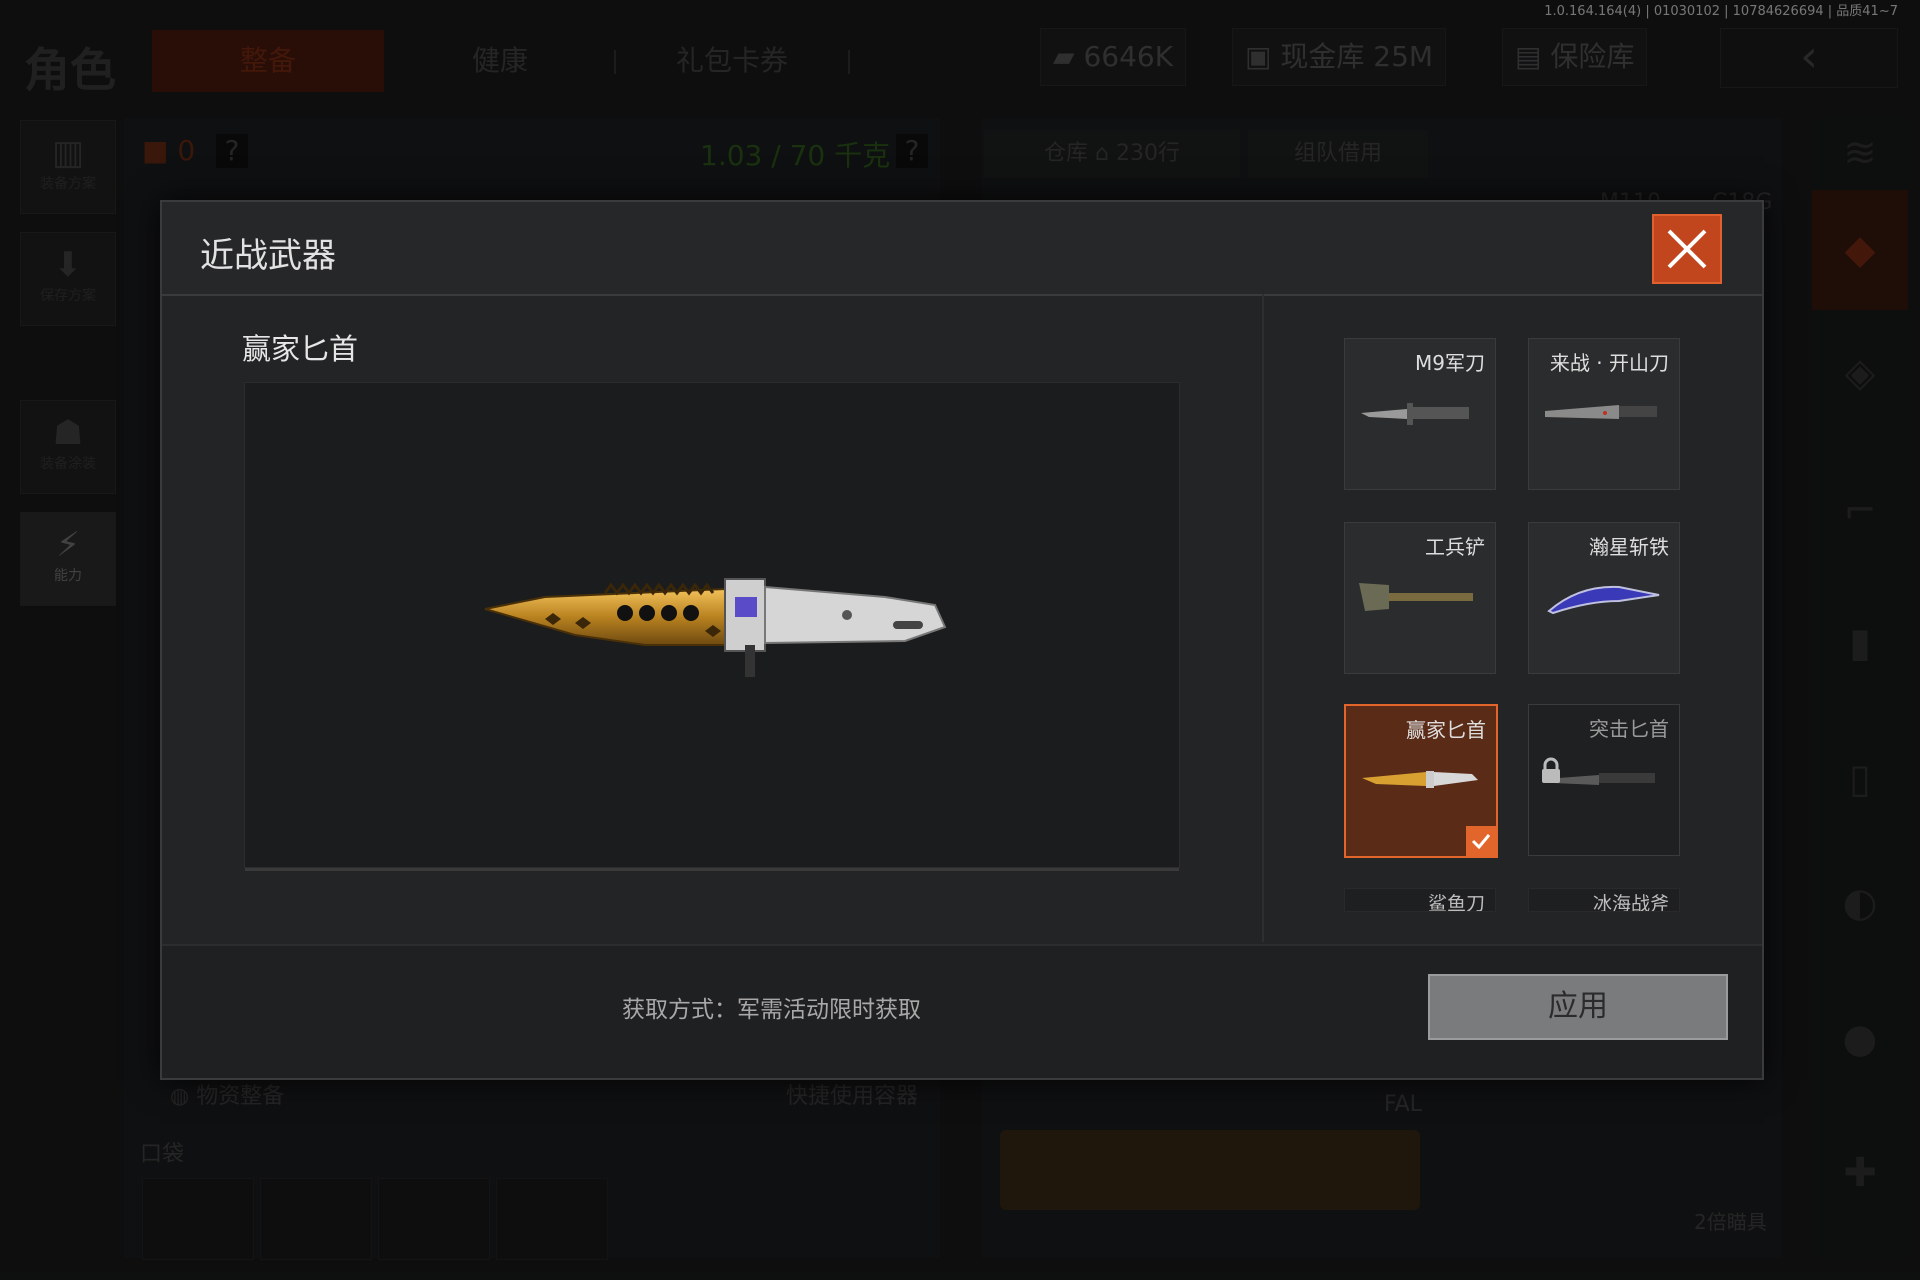  What do you see at coordinates (771, 1010) in the screenshot?
I see `acquire-method-text: 获取方式：军需活动限时获取` at bounding box center [771, 1010].